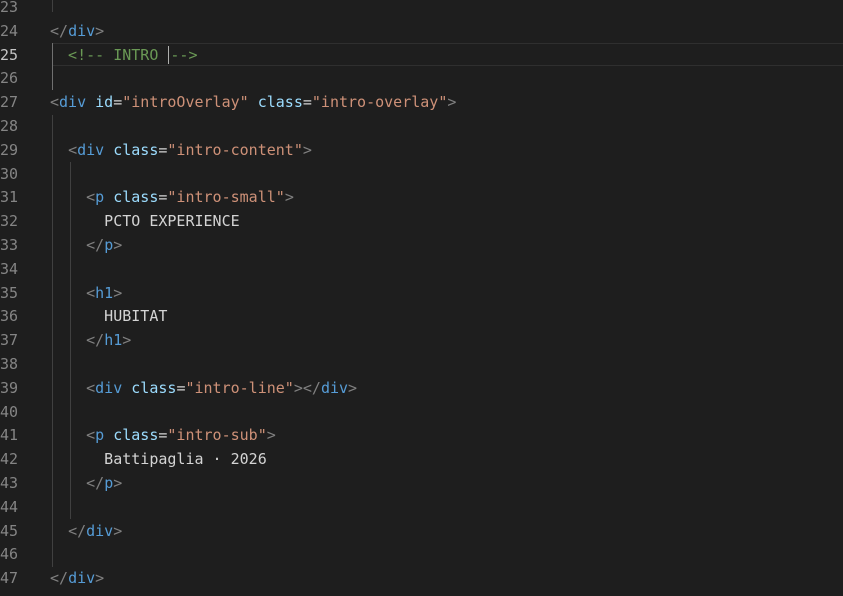  Describe the element at coordinates (421, 294) in the screenshot. I see `code-line: 35 <h1>` at that location.